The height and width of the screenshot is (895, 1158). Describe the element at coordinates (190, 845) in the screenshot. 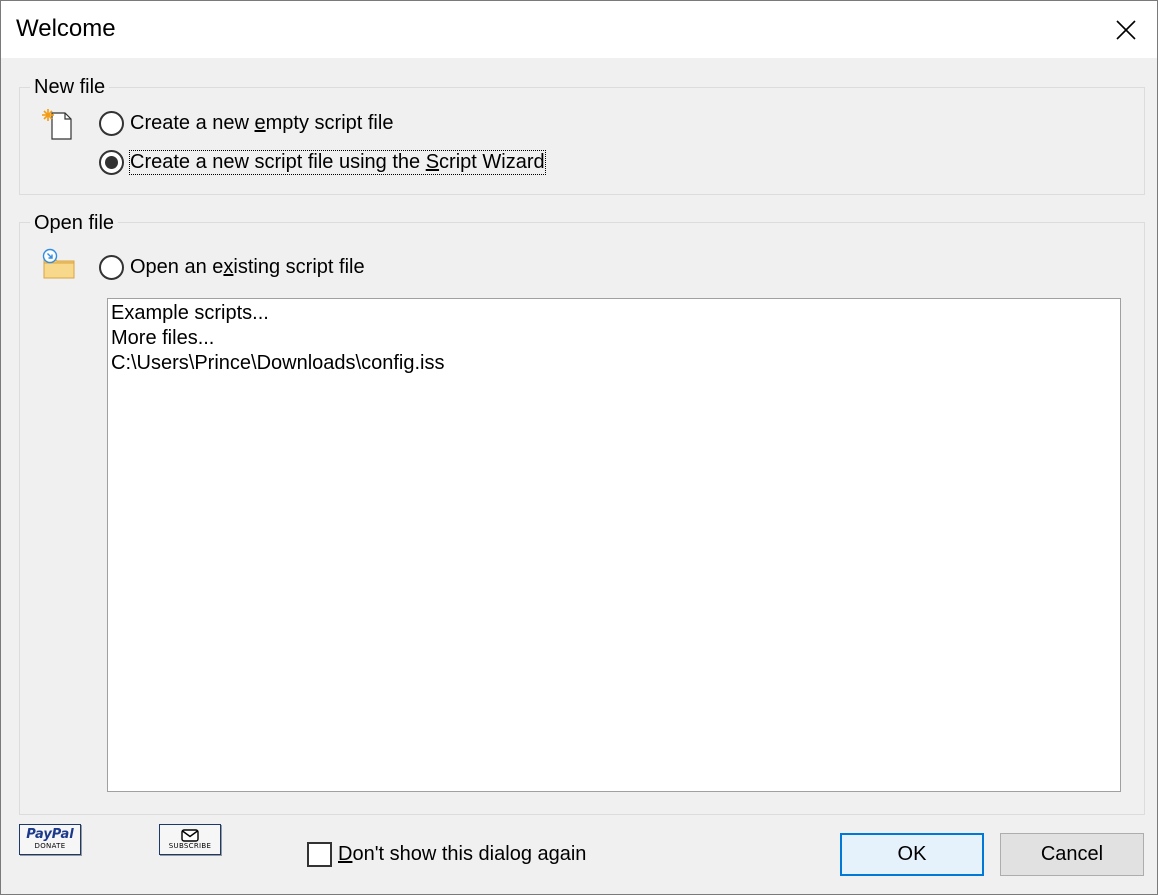

I see `subscribe-text: SUBSCRIBE` at that location.